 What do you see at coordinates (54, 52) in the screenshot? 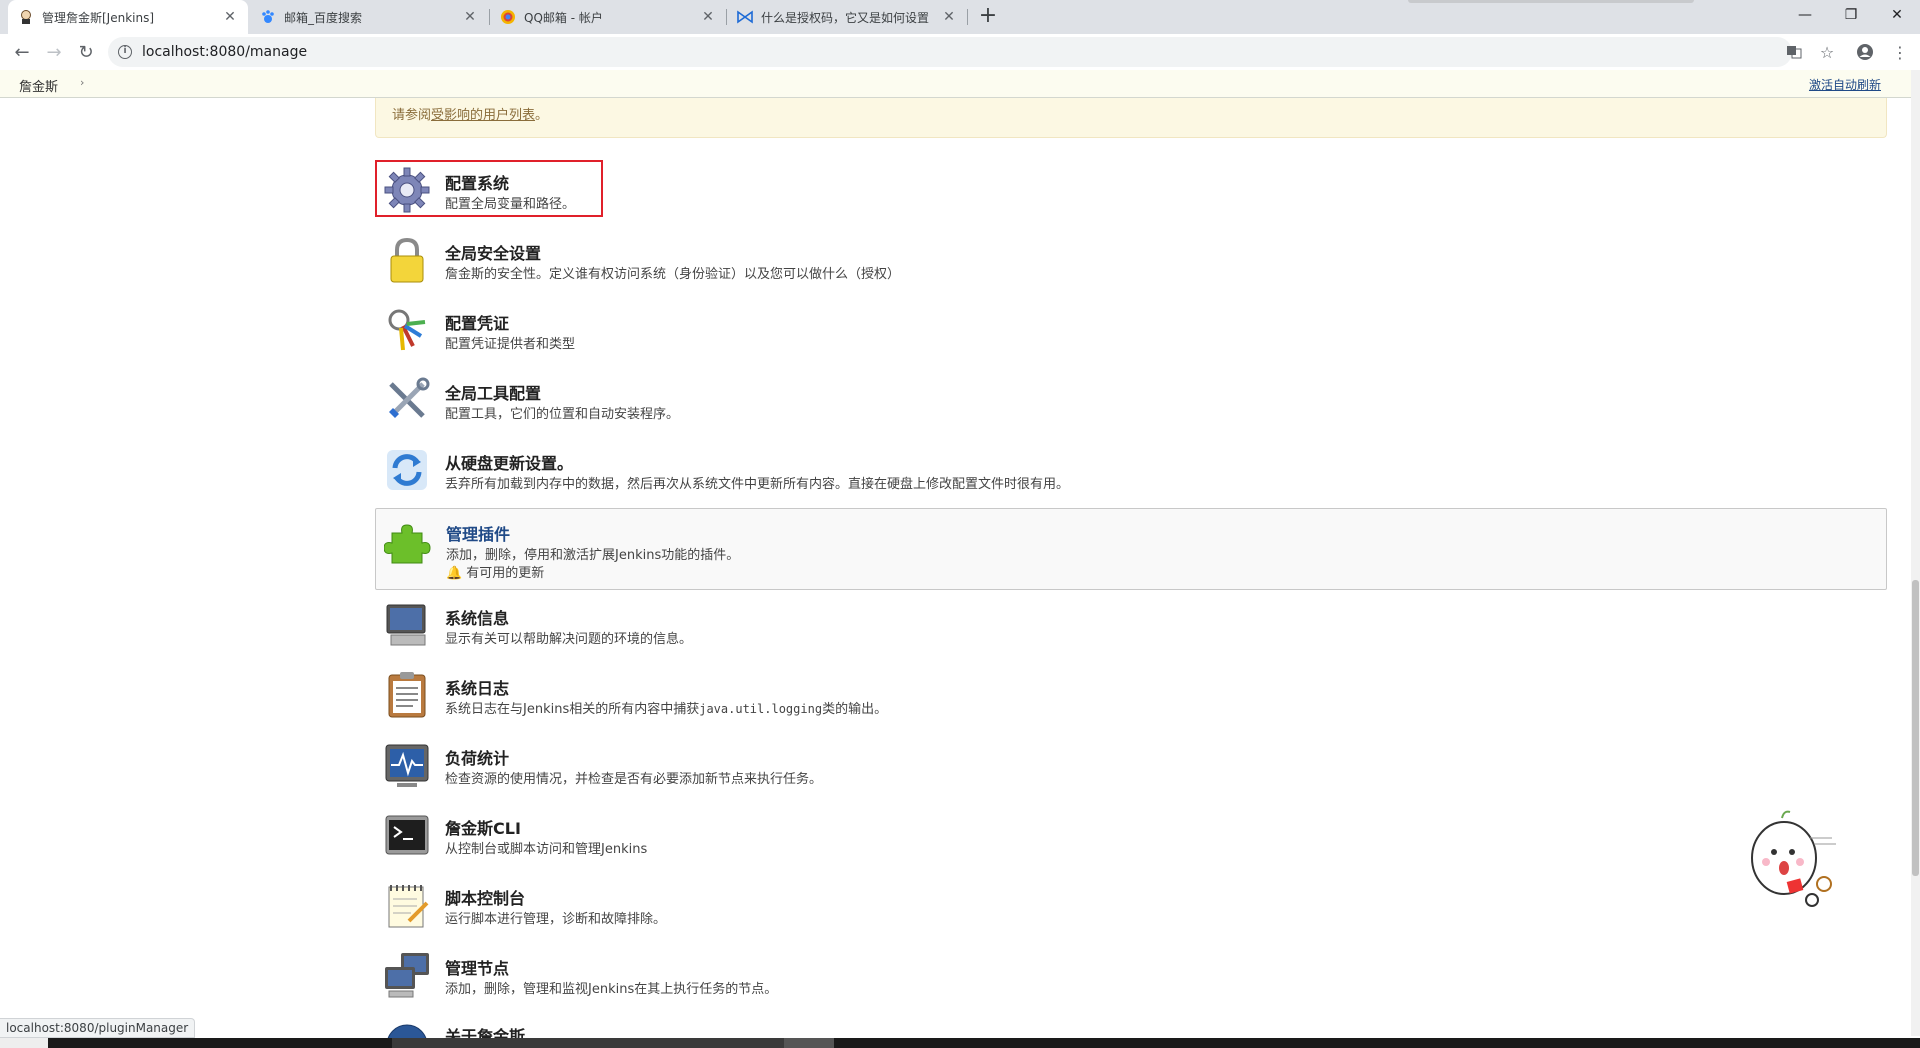
I see `forward-icon: →` at bounding box center [54, 52].